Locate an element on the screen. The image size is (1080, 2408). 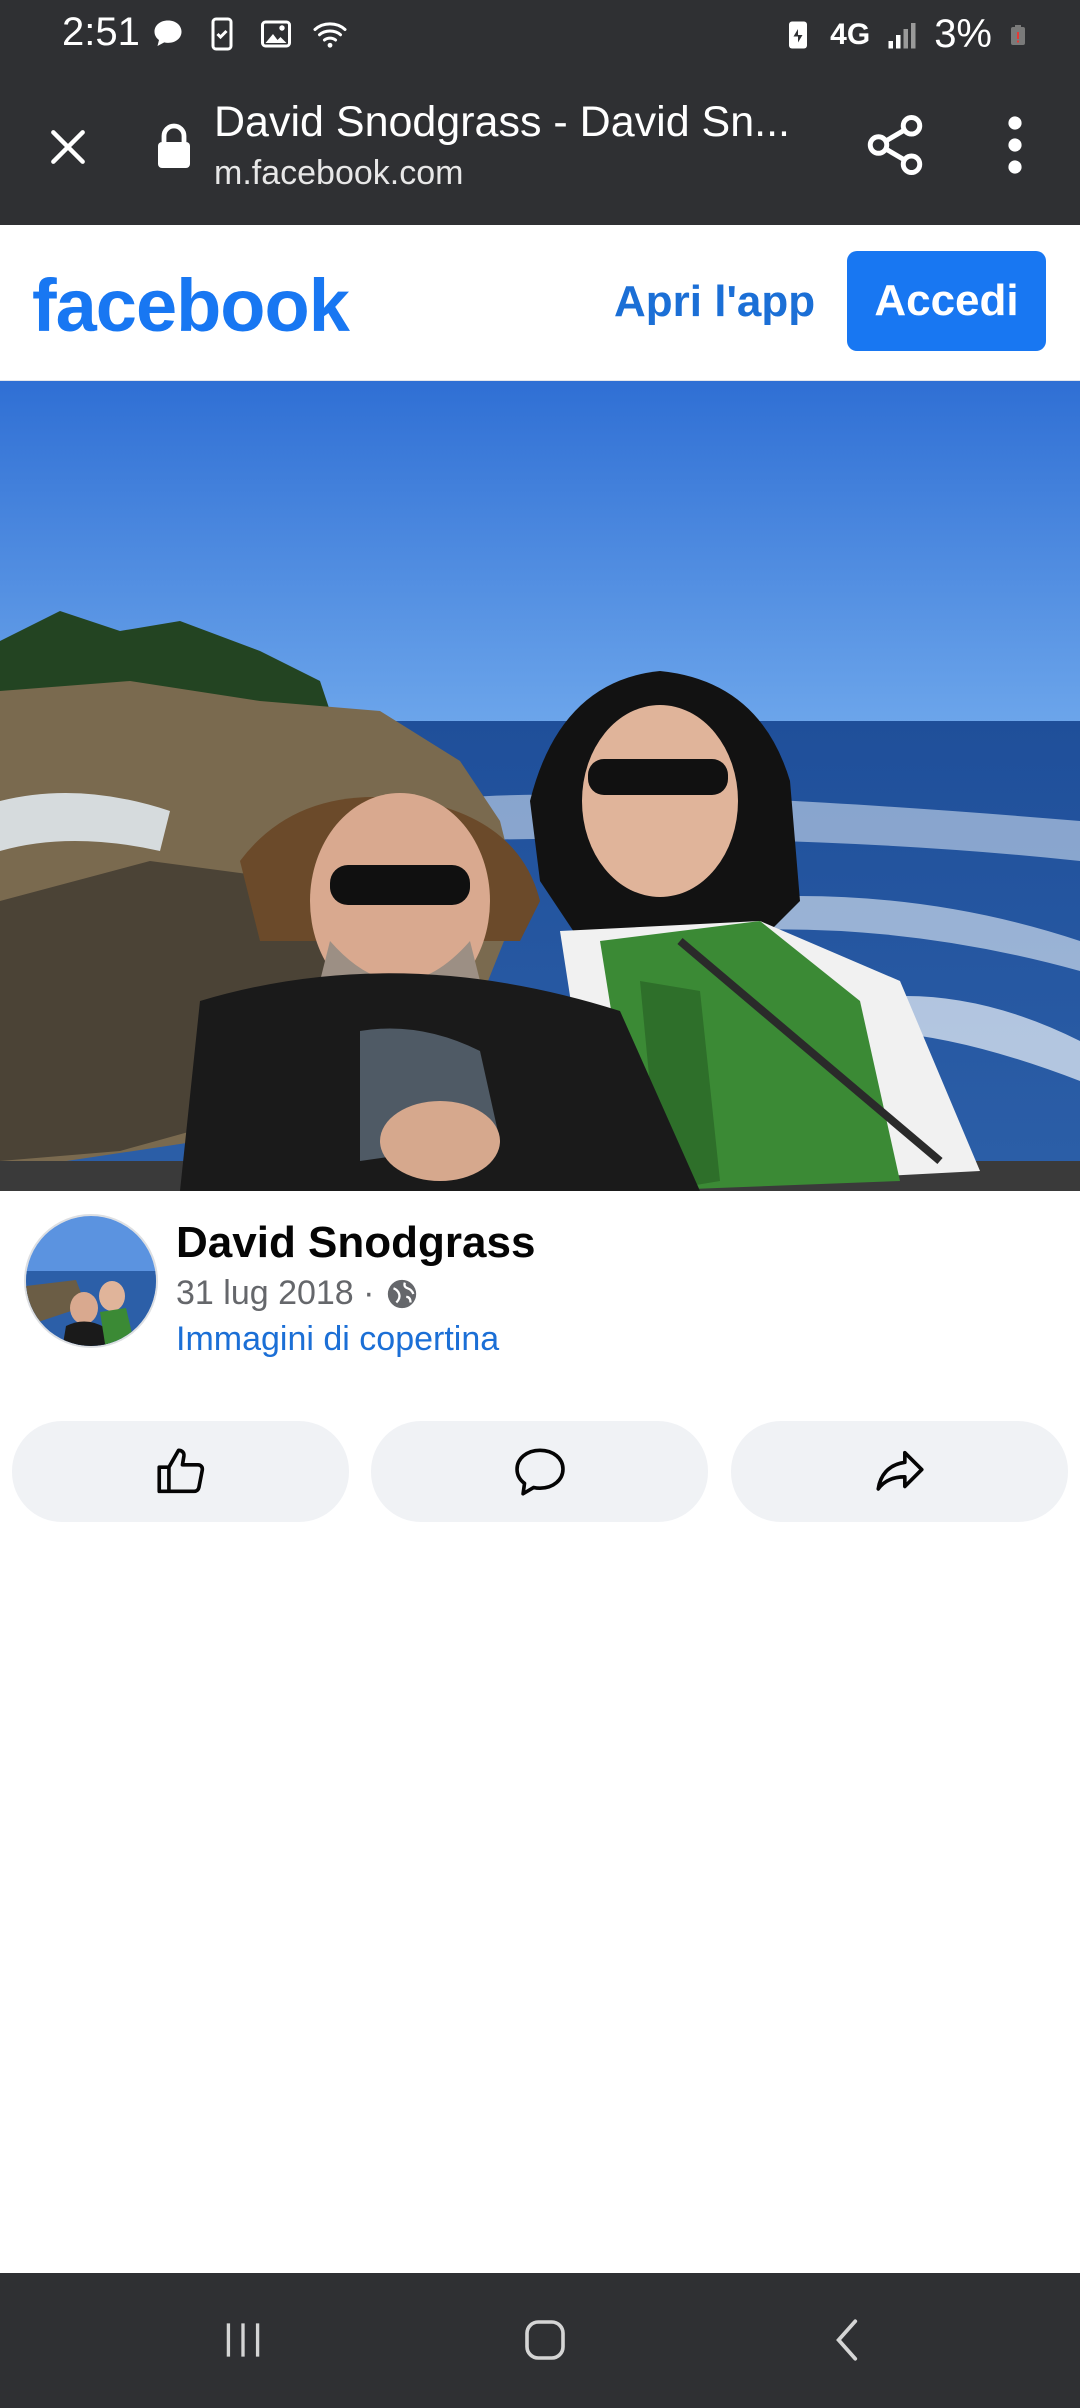
share-arrow-icon is located at coordinates (899, 1470).